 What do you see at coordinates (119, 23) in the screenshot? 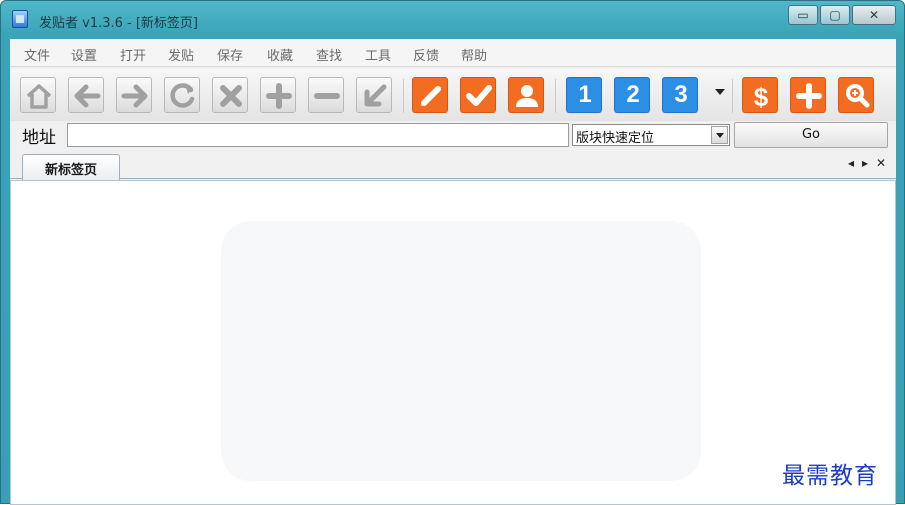
I see `window-title: 发贴者 v1.3.6 - [新标签页]` at bounding box center [119, 23].